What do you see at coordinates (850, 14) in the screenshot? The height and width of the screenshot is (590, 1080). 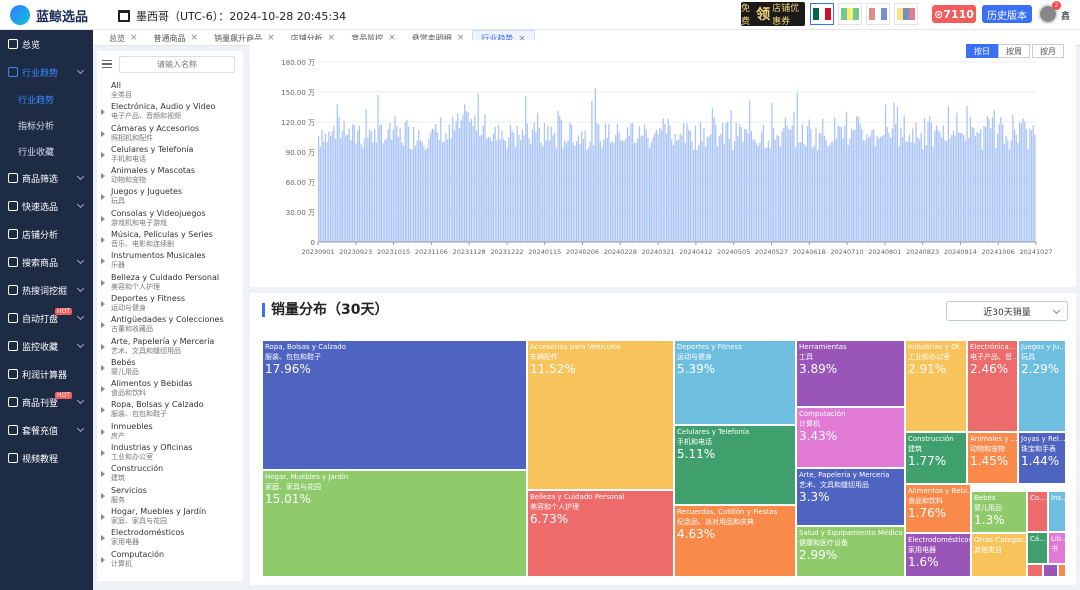 I see `brazil-flag` at bounding box center [850, 14].